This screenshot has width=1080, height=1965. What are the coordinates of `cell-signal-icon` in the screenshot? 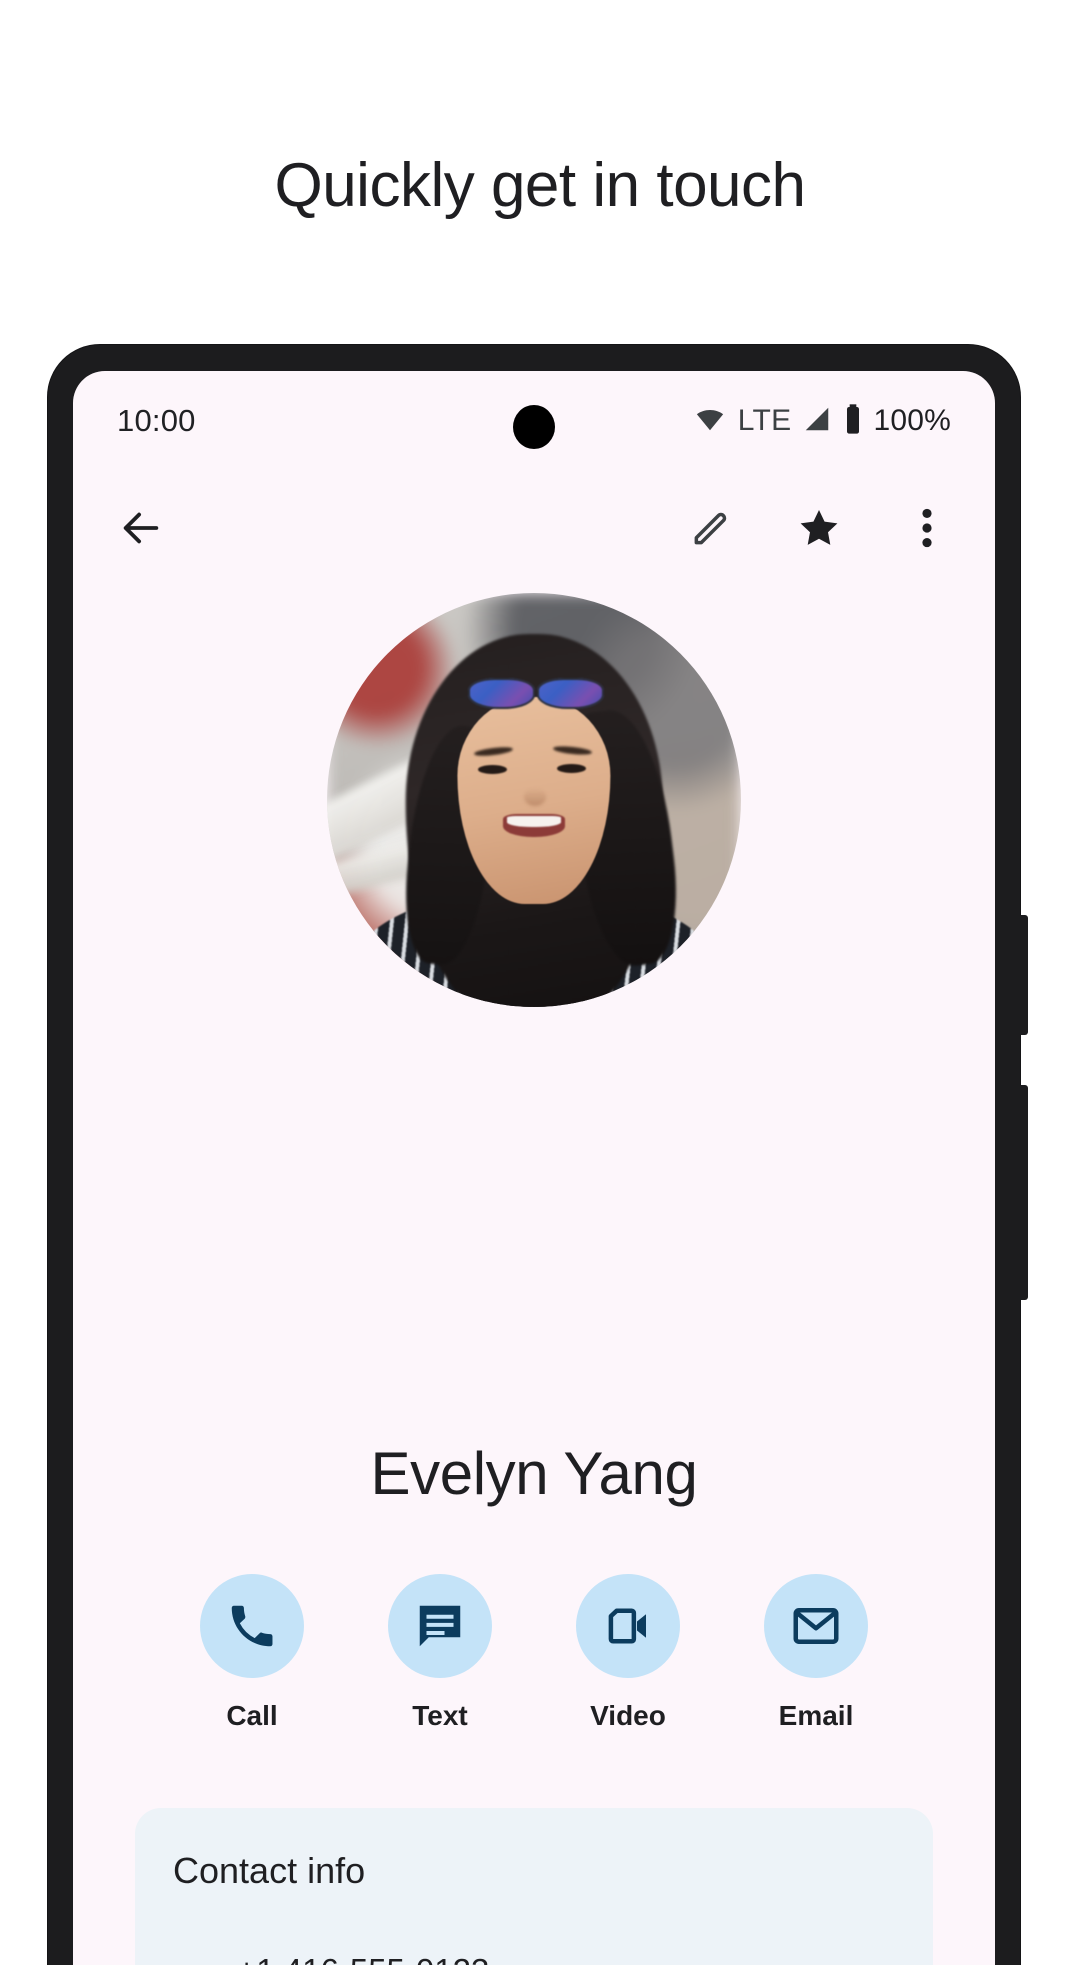 It's located at (817, 421).